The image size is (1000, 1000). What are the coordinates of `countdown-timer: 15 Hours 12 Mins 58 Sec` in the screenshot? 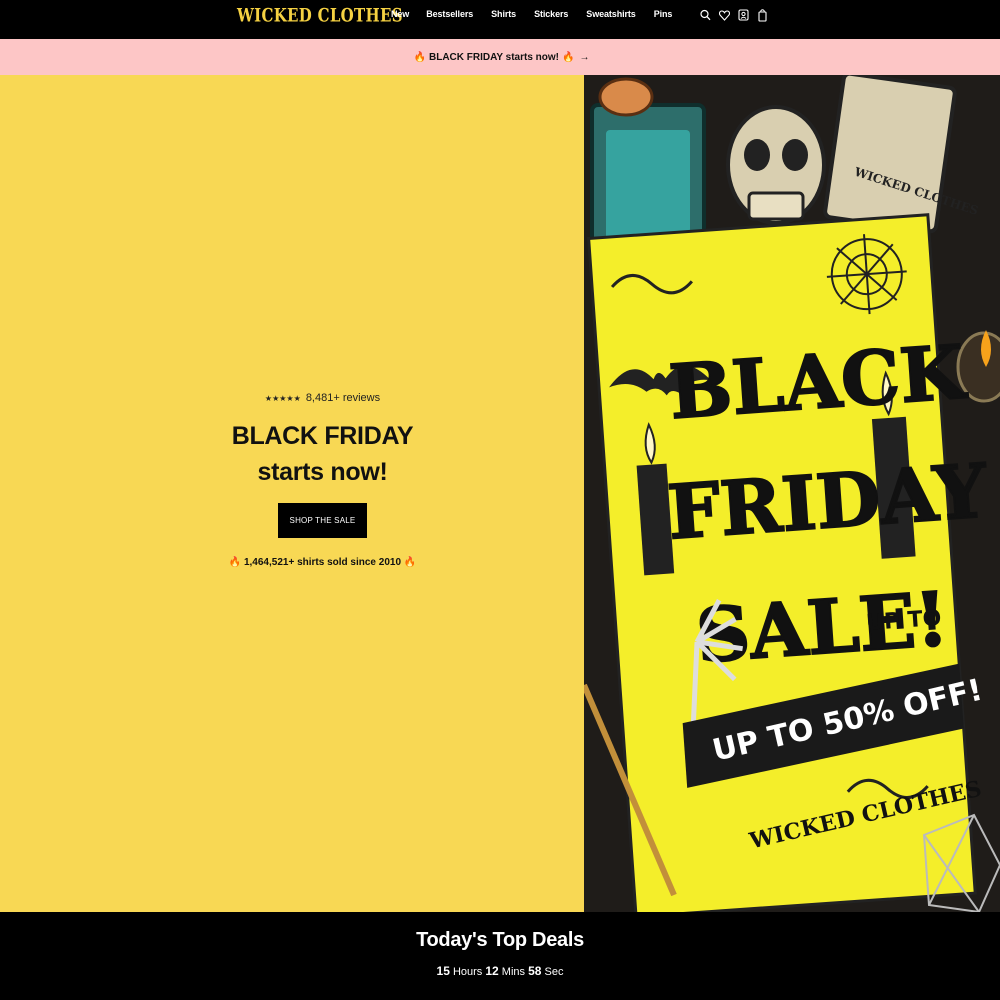 It's located at (500, 971).